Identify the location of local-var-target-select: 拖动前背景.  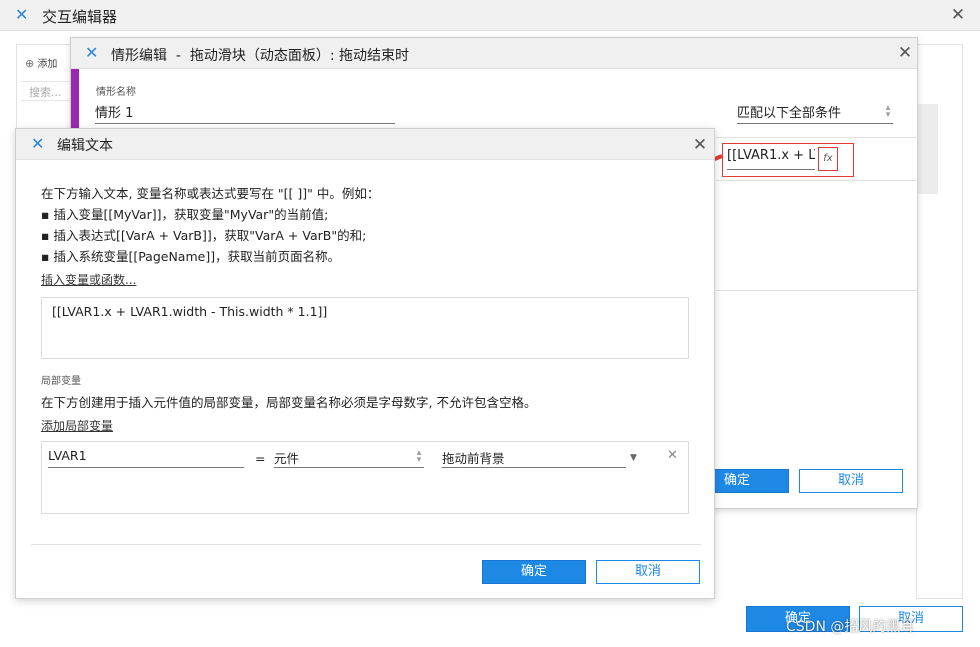
(534, 458).